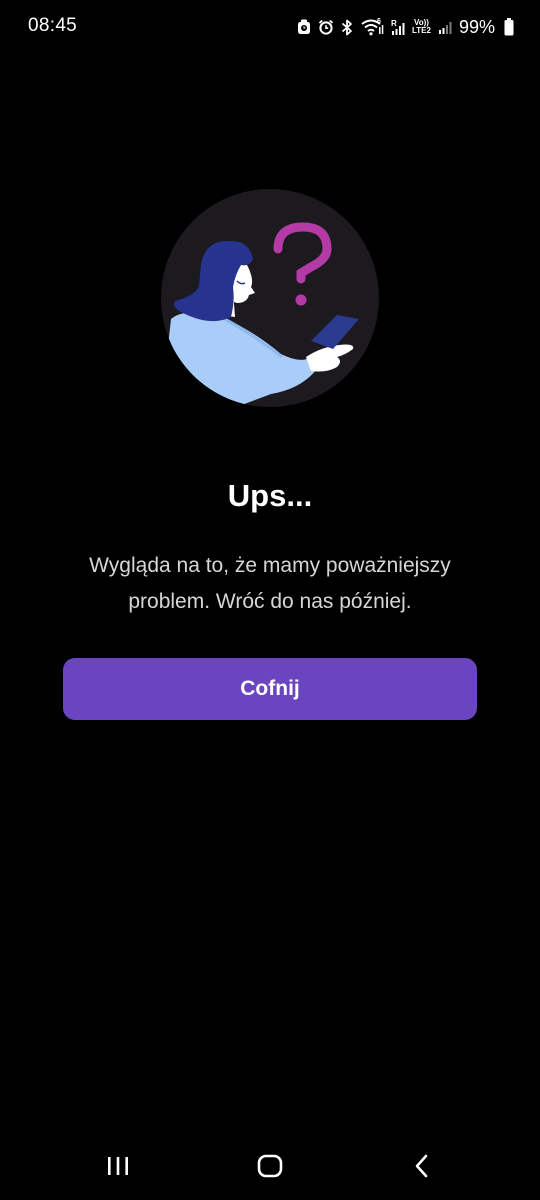 The image size is (540, 1200). I want to click on volte-lte2-icon: Vo)) LTE2, so click(421, 27).